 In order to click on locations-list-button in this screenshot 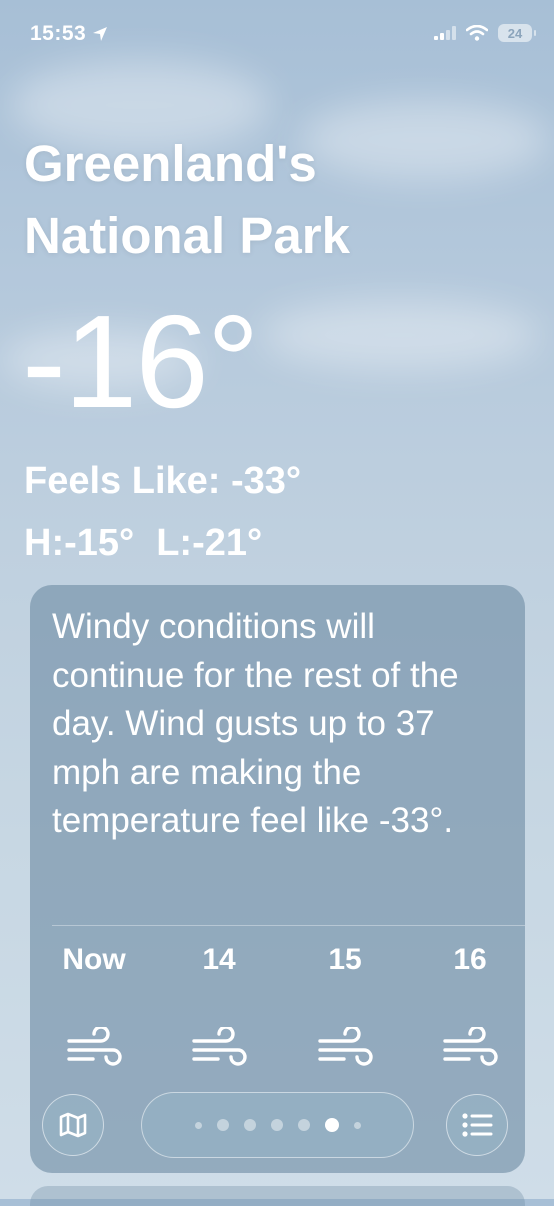, I will do `click(477, 1125)`.